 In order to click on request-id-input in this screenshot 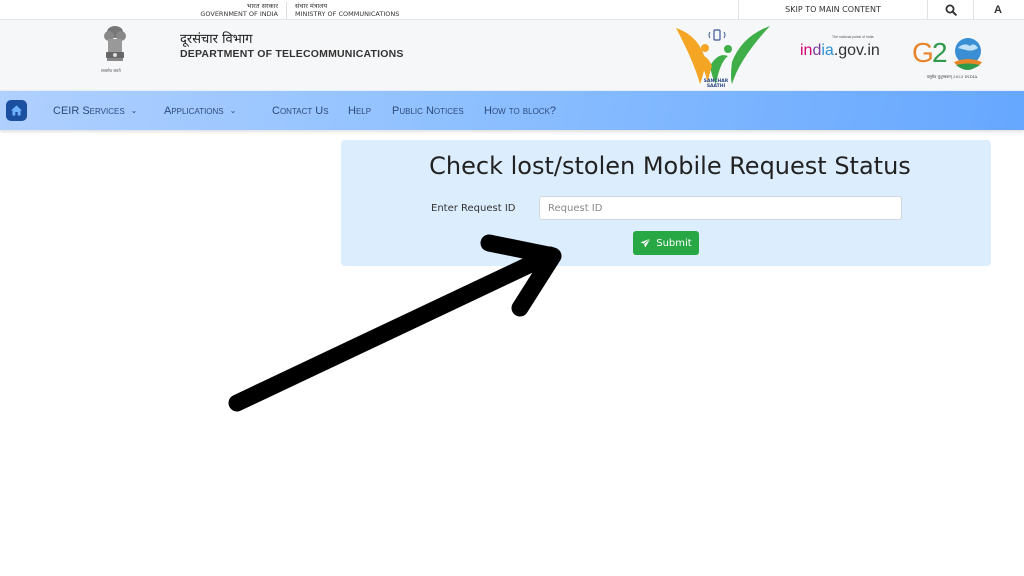, I will do `click(720, 208)`.